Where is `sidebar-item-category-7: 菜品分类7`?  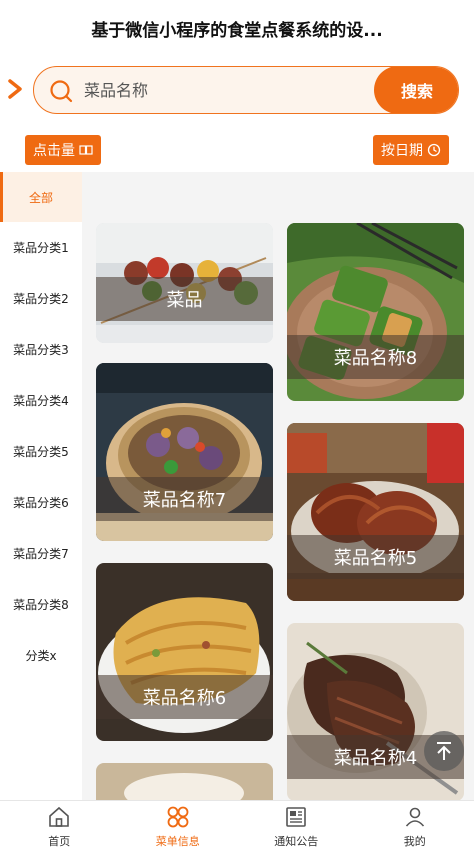 sidebar-item-category-7: 菜品分类7 is located at coordinates (41, 553).